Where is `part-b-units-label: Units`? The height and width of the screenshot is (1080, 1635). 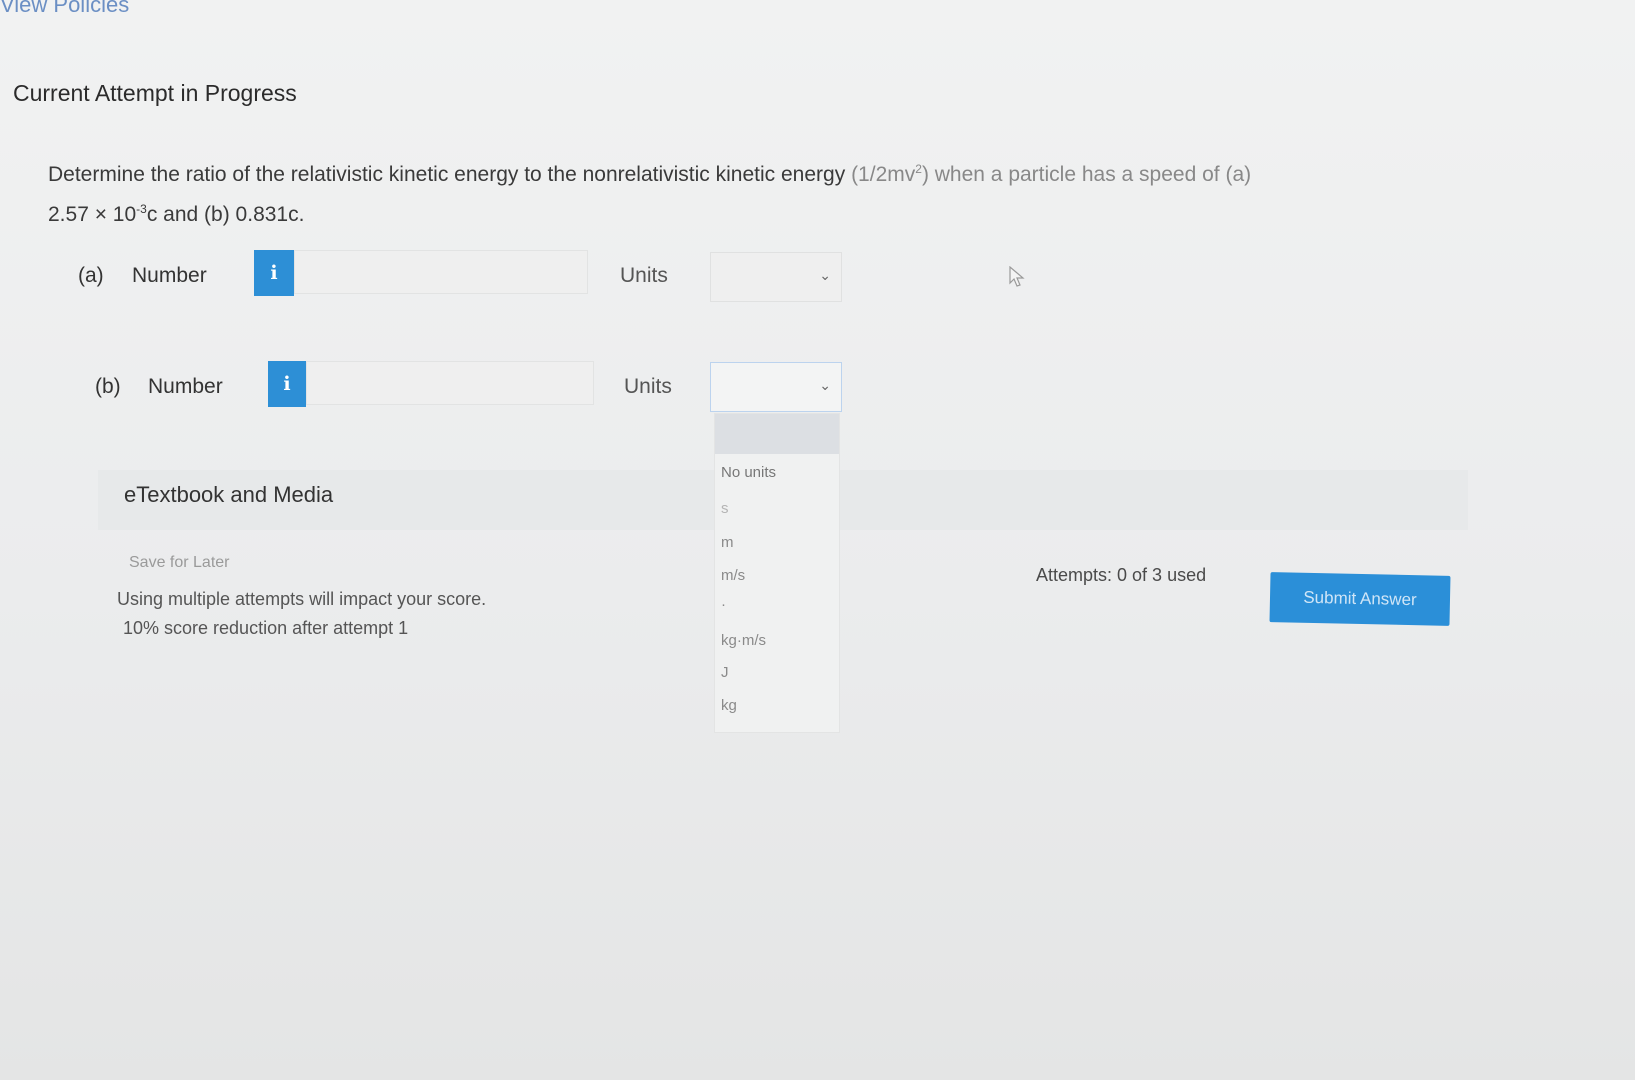 part-b-units-label: Units is located at coordinates (648, 386).